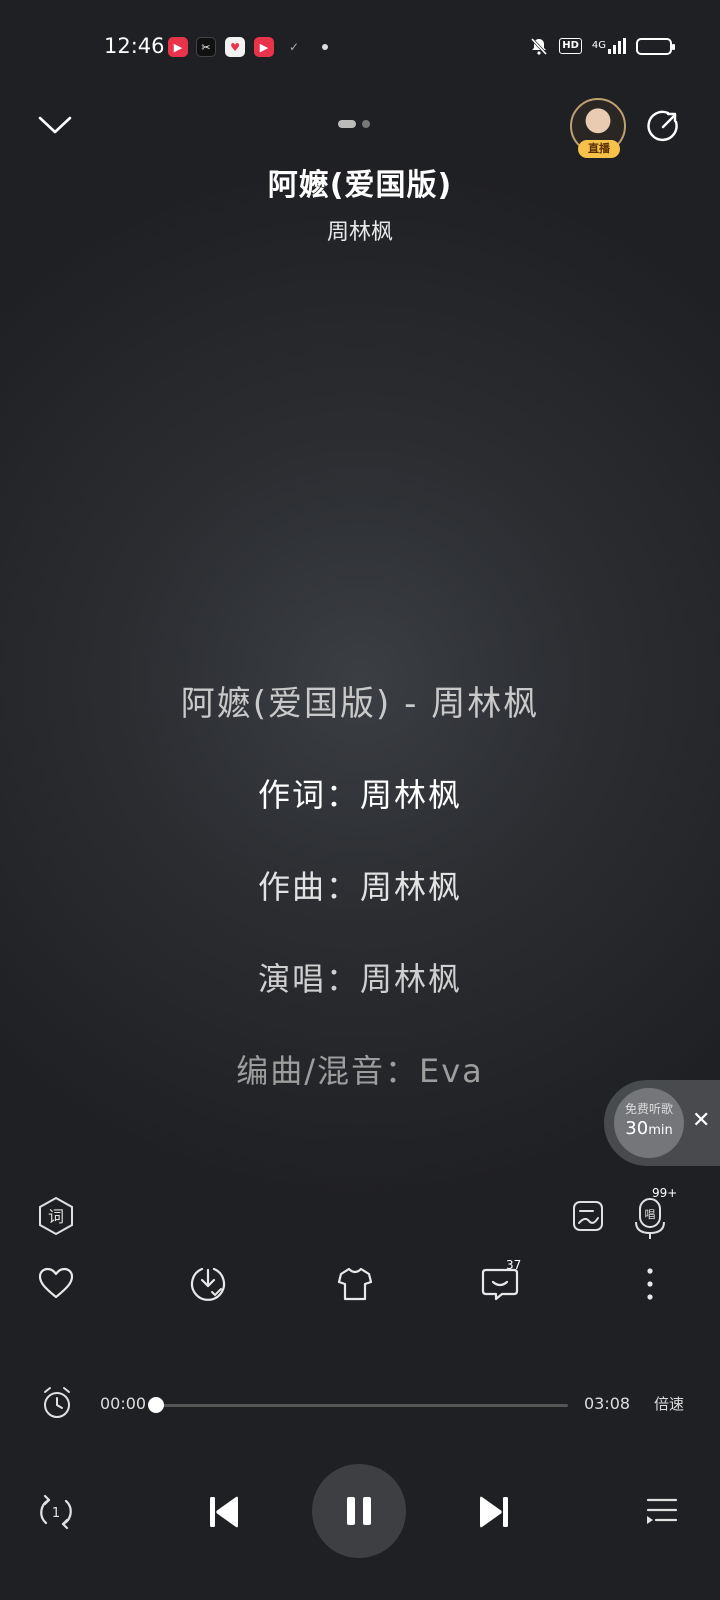  What do you see at coordinates (664, 126) in the screenshot?
I see `share-icon` at bounding box center [664, 126].